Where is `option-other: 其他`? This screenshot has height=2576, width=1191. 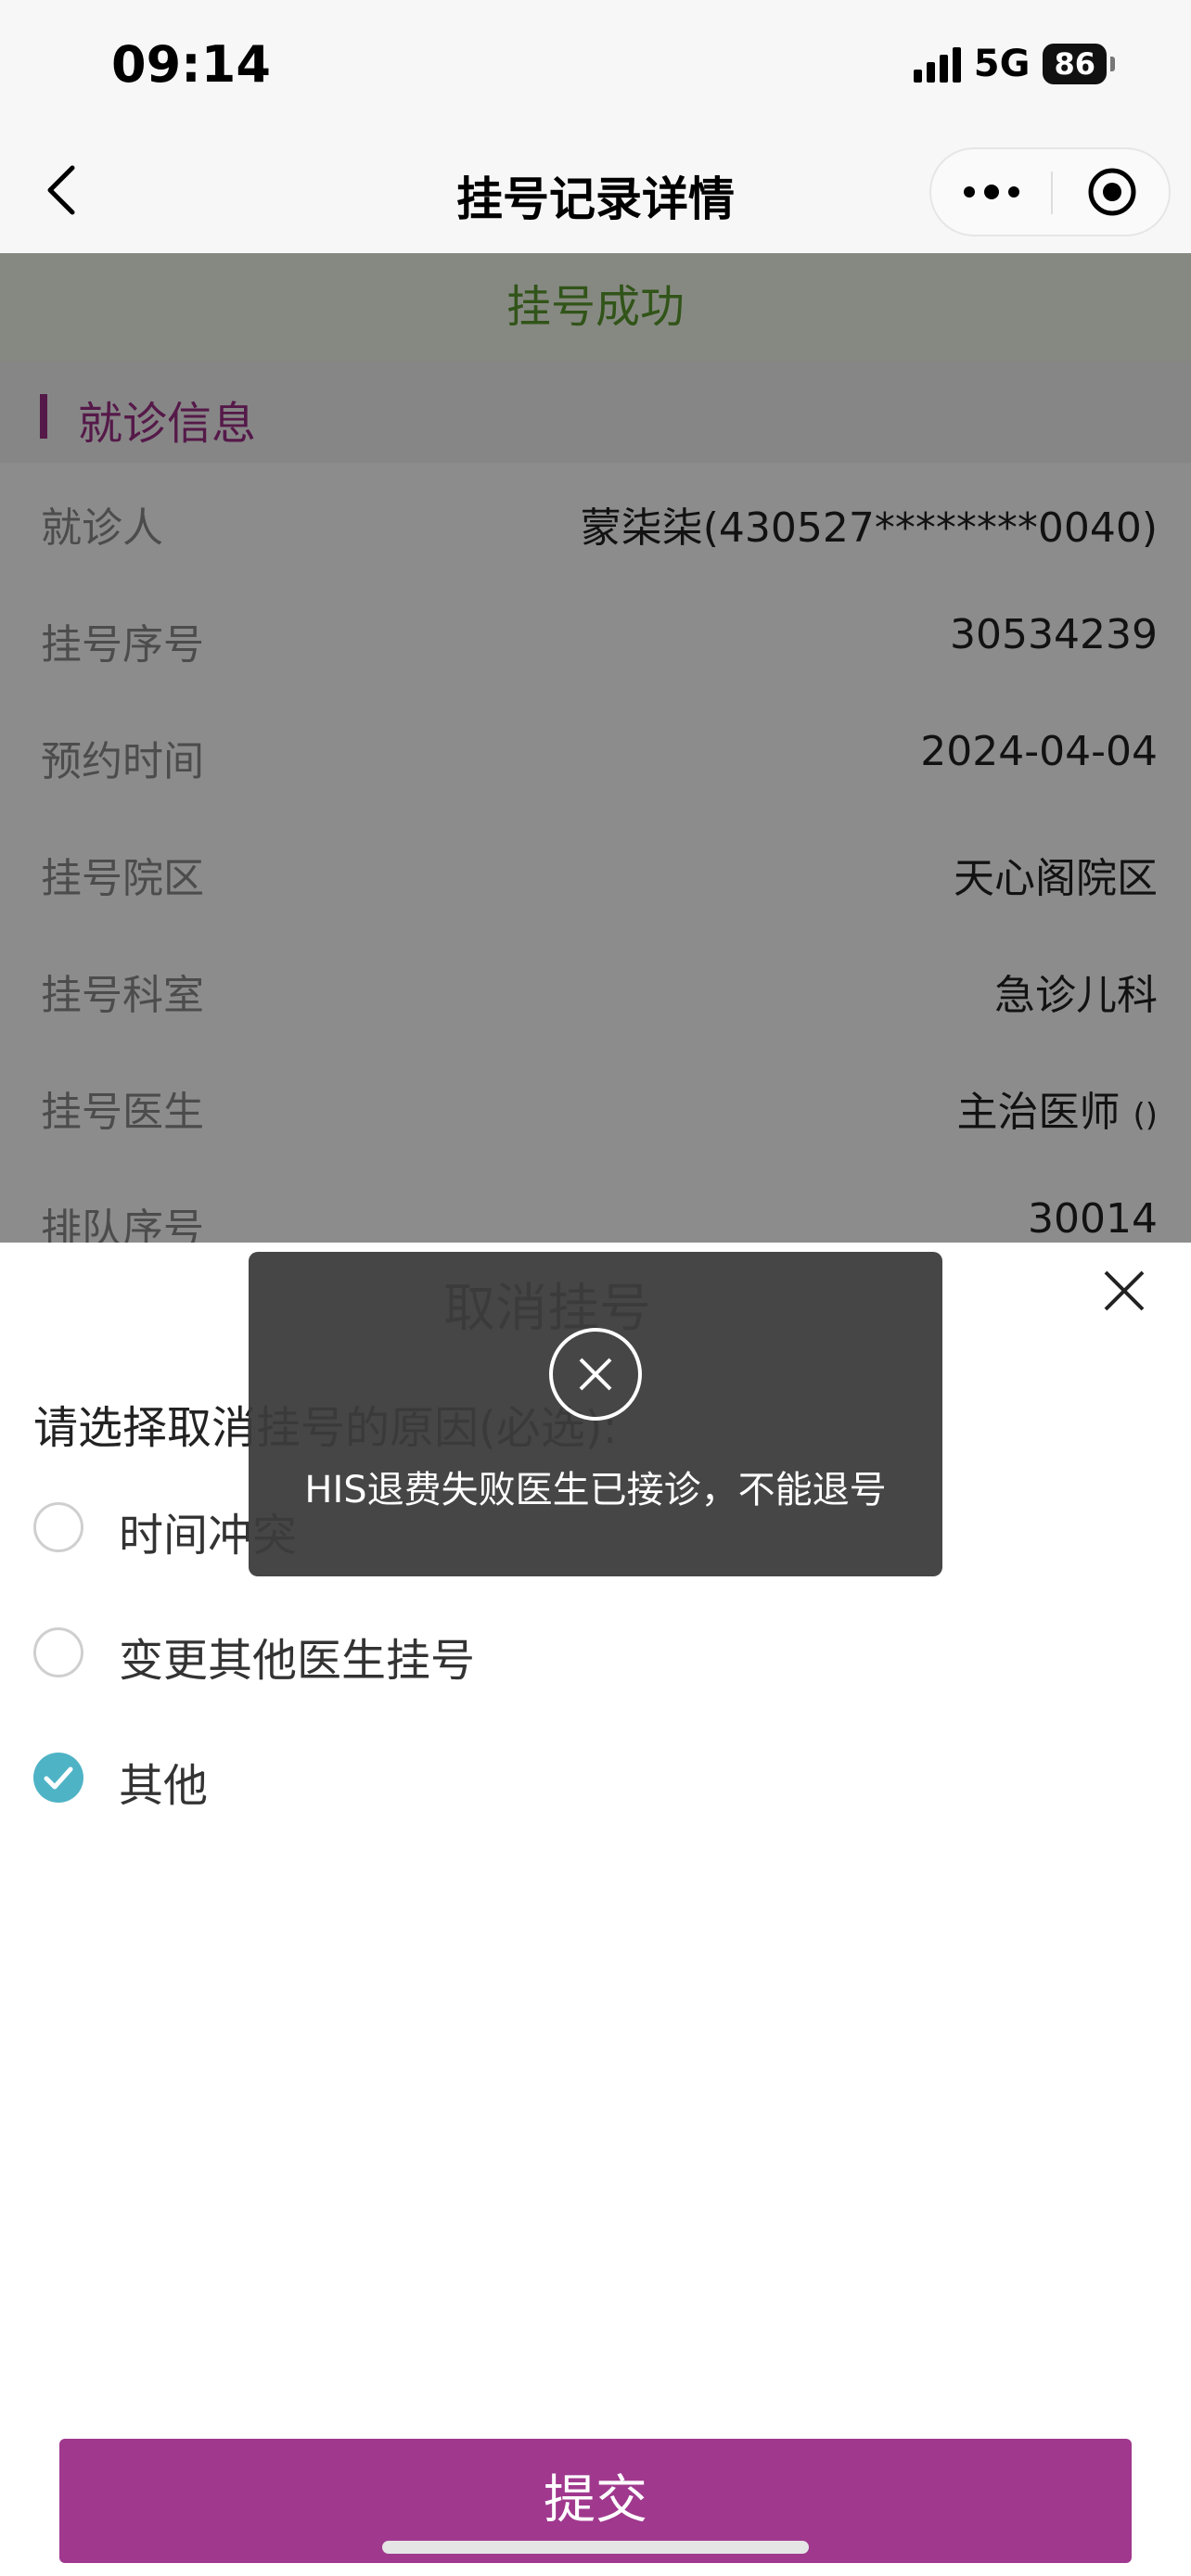 option-other: 其他 is located at coordinates (450, 1780).